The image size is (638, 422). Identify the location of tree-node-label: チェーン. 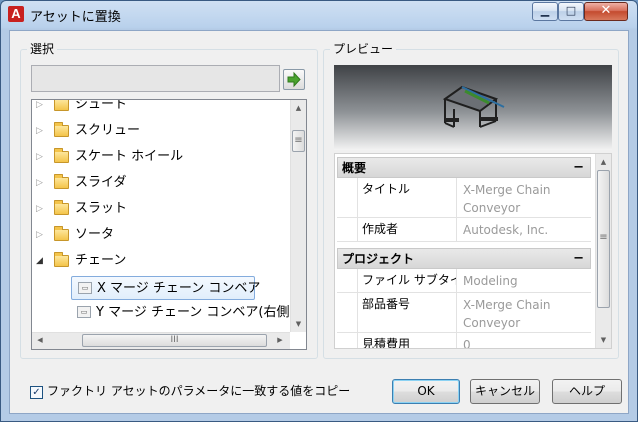
(101, 260).